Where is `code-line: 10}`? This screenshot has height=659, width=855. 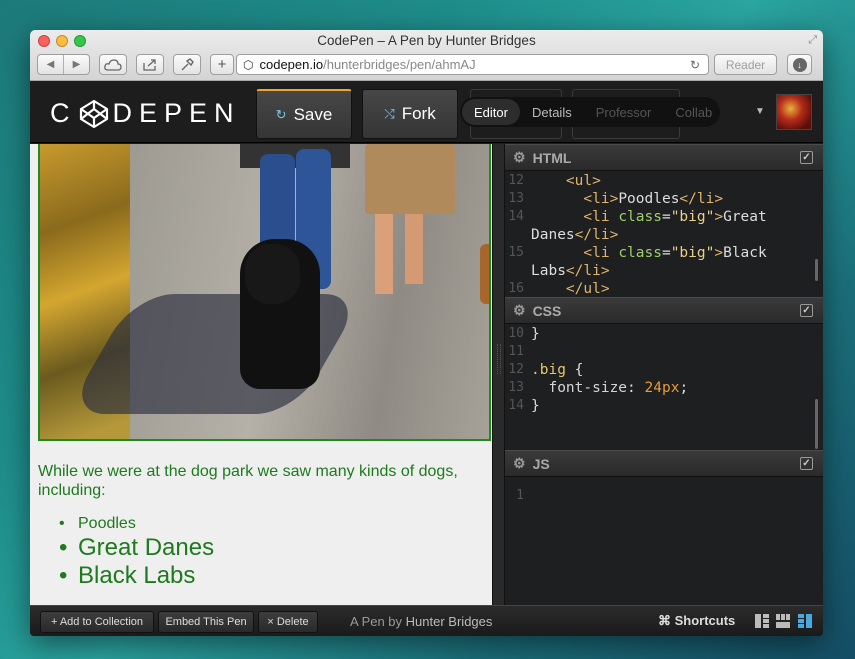 code-line: 10} is located at coordinates (664, 334).